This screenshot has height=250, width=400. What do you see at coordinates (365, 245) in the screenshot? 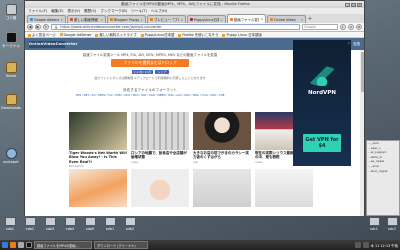
I see `volume-icon` at bounding box center [365, 245].